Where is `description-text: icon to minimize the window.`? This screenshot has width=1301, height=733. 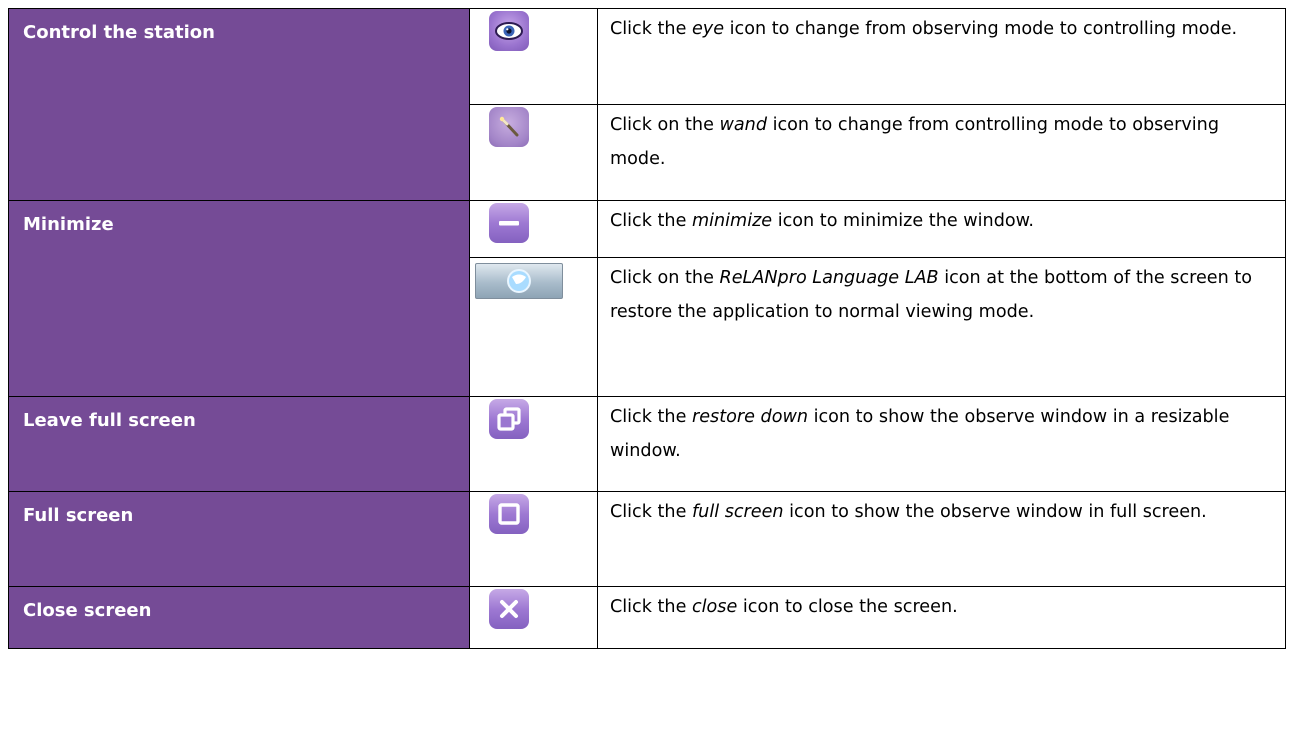 description-text: icon to minimize the window. is located at coordinates (903, 221).